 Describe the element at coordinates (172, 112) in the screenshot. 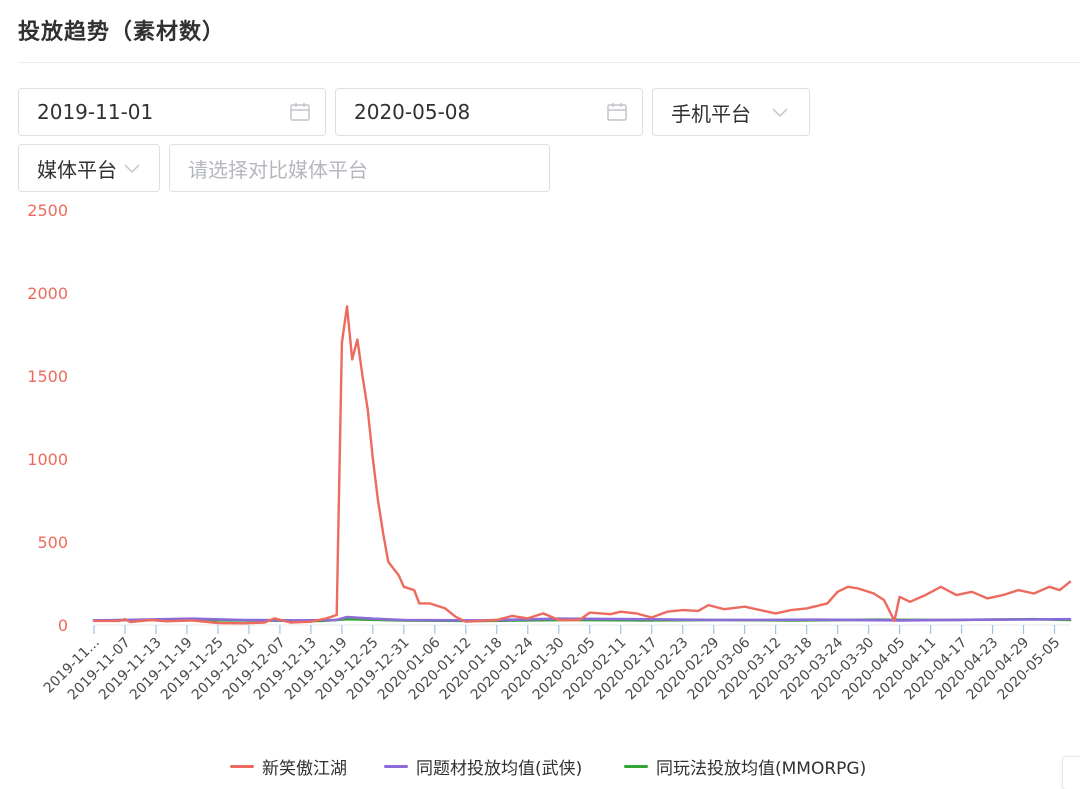

I see `start-date-picker: 2019-11-01` at that location.